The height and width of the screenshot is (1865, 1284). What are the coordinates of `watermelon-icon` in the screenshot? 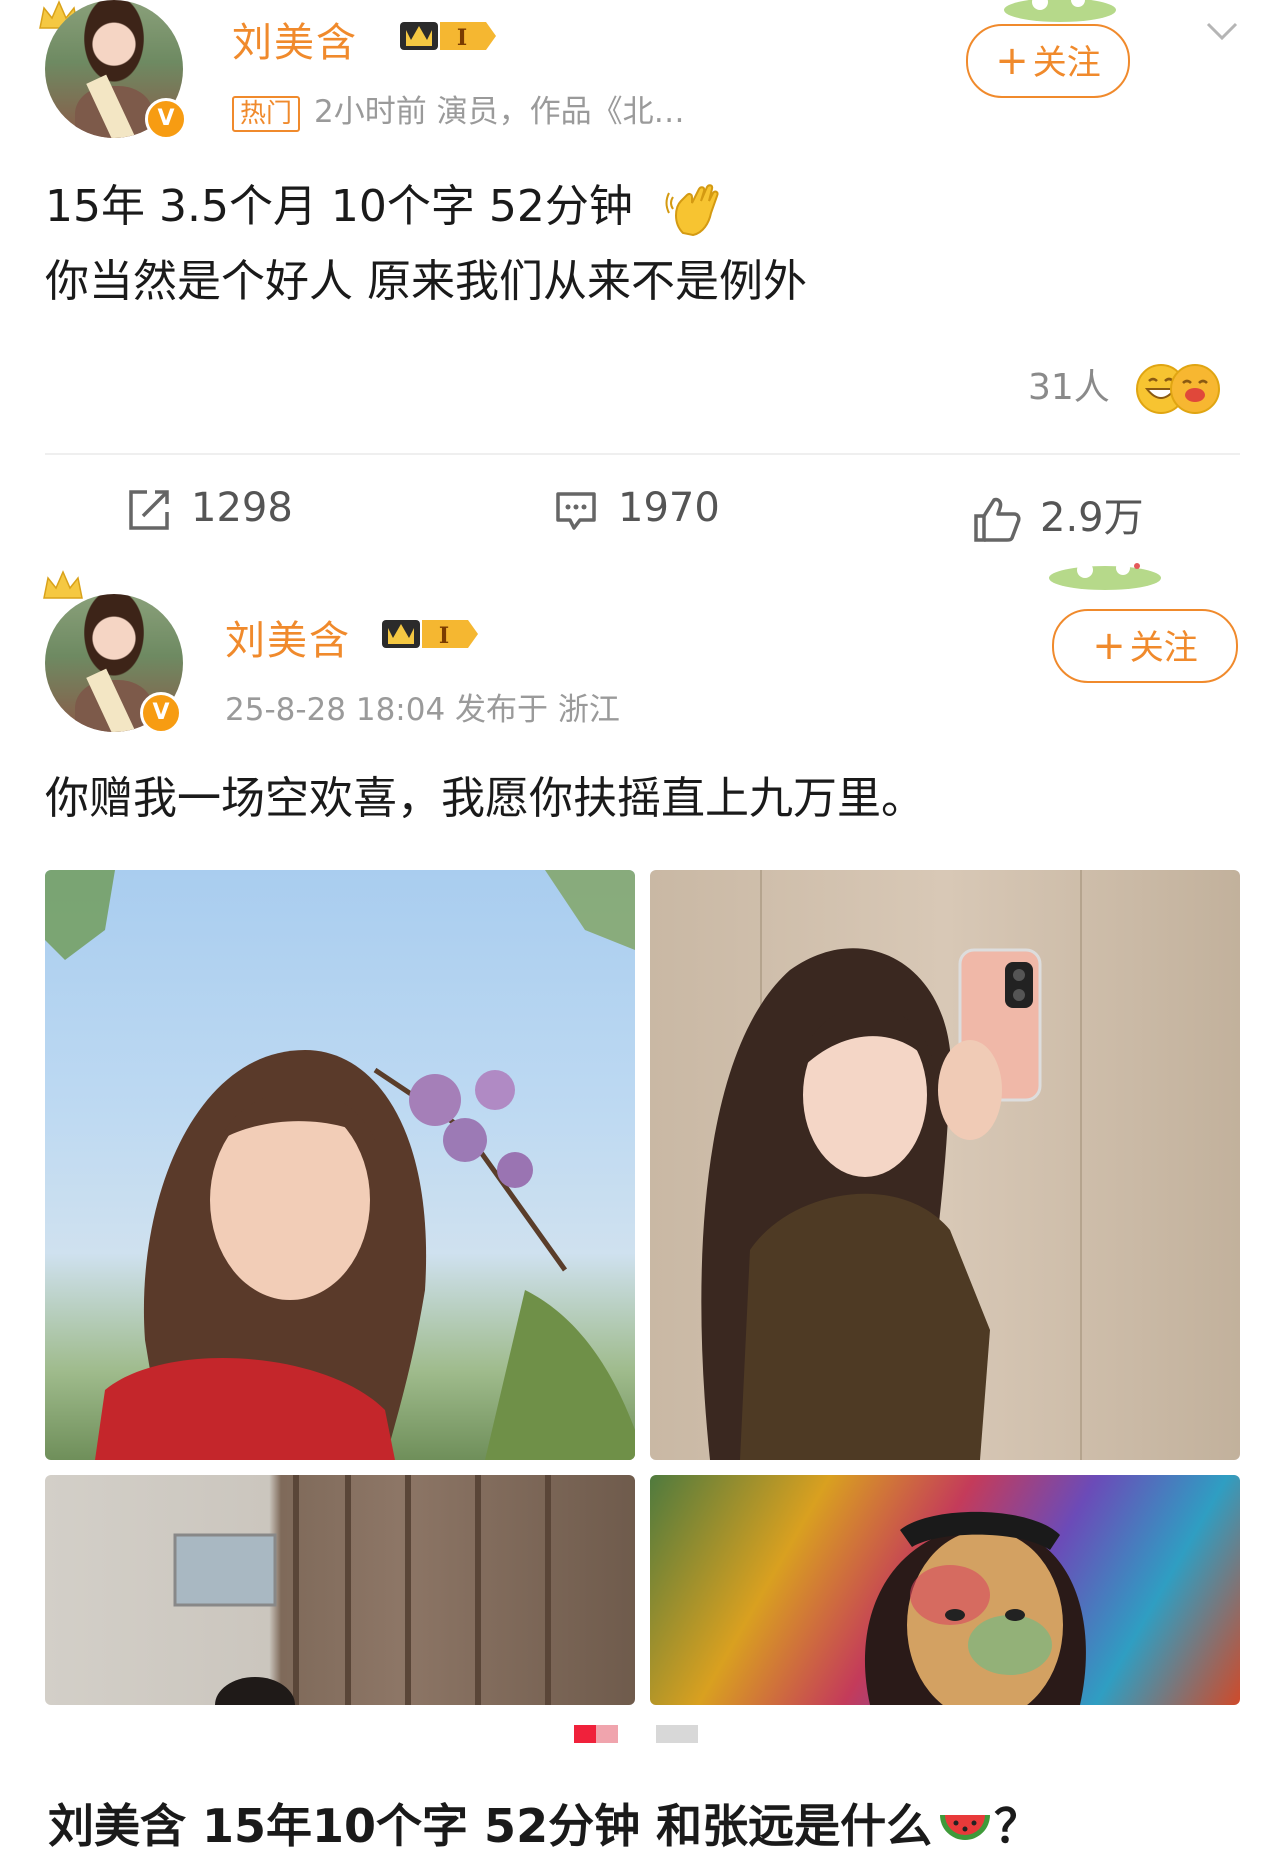 It's located at (965, 1827).